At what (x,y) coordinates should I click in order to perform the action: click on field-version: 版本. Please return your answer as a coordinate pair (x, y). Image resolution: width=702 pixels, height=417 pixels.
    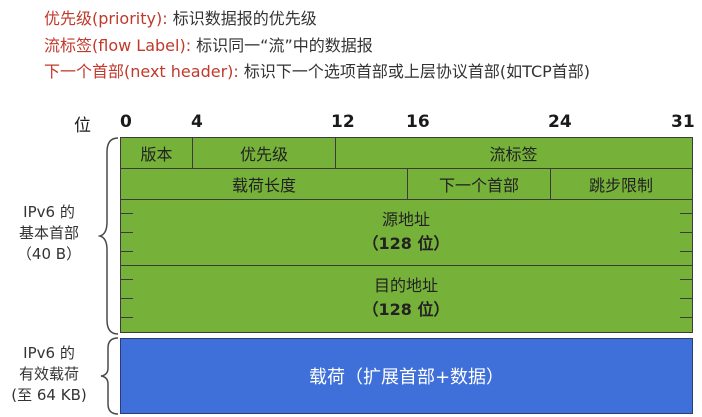
    Looking at the image, I should click on (157, 153).